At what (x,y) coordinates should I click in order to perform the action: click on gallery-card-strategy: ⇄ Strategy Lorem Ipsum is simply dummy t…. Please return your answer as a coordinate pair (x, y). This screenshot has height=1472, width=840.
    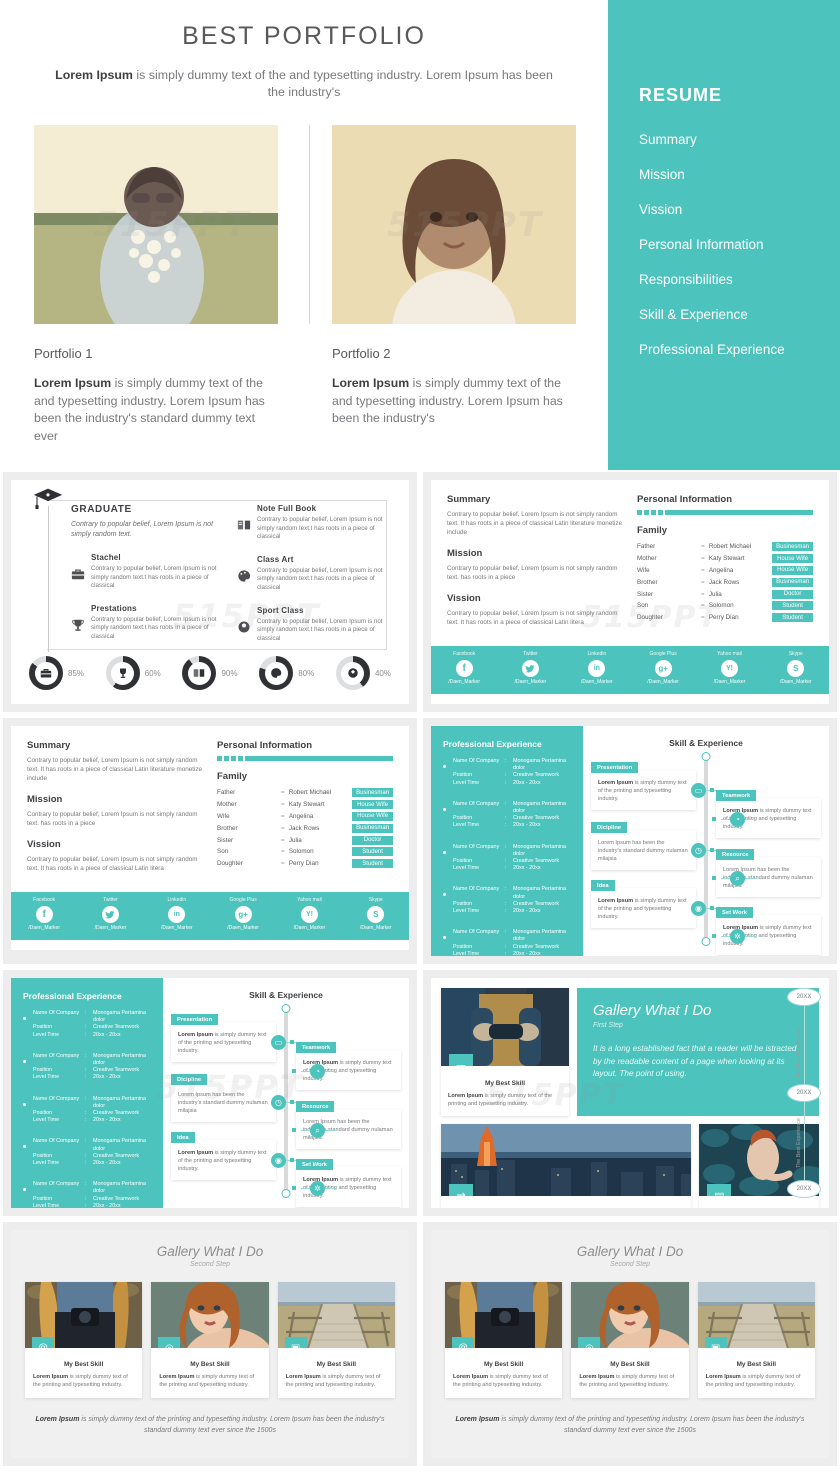
    Looking at the image, I should click on (566, 1166).